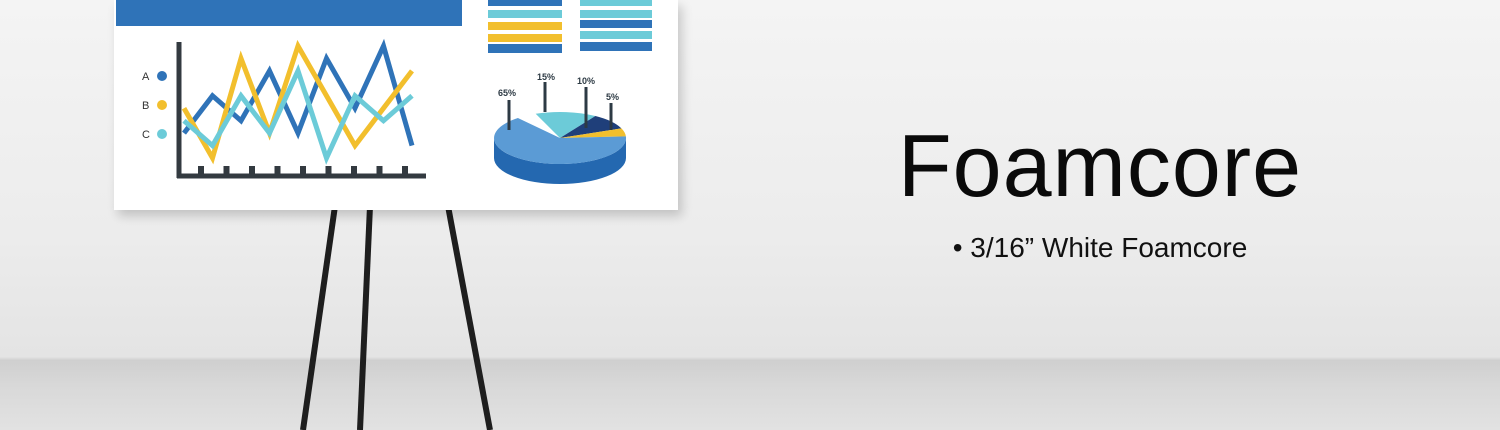 The height and width of the screenshot is (430, 1500). I want to click on board-banner, so click(289, 13).